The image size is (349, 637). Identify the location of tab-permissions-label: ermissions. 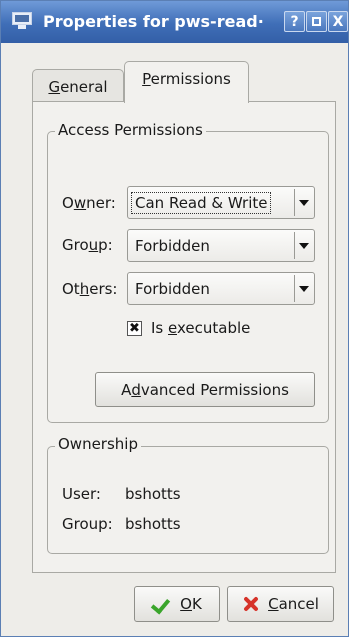
(190, 79).